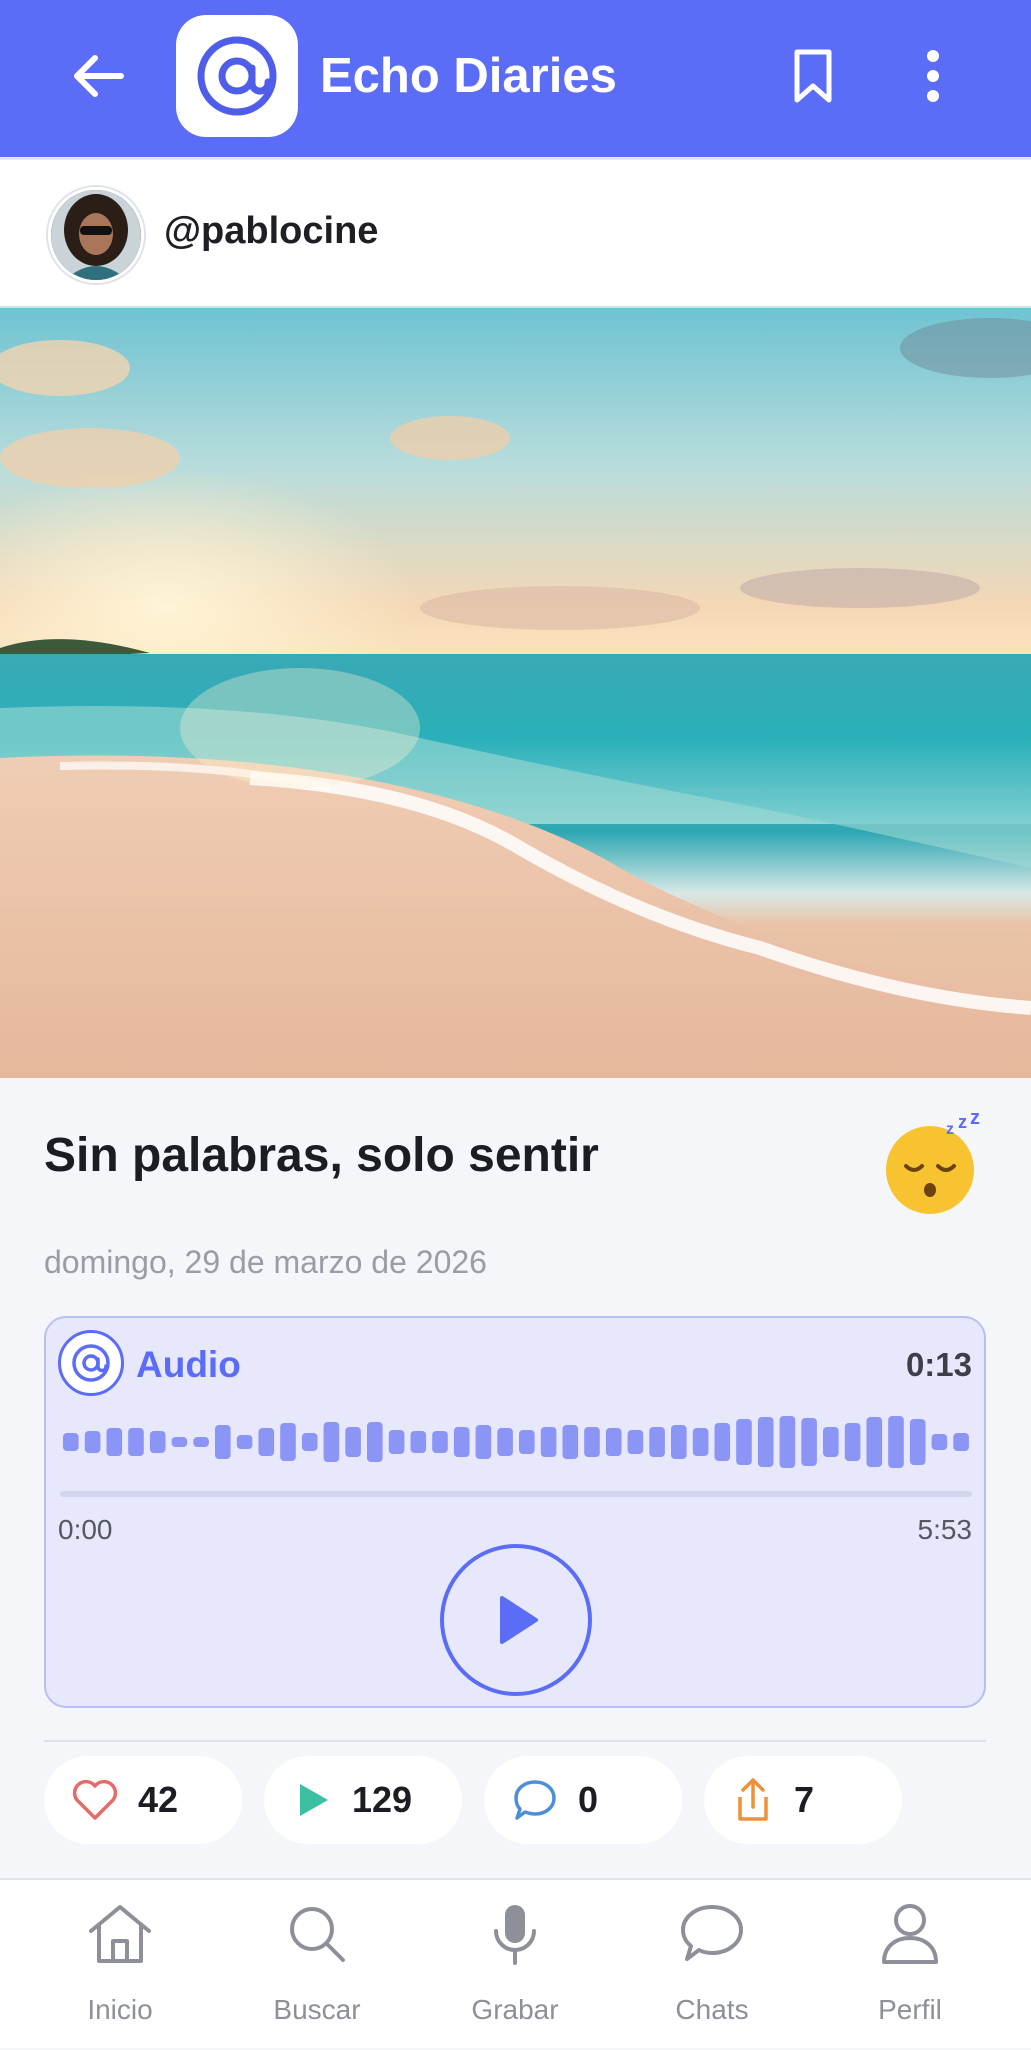 This screenshot has height=2050, width=1031. Describe the element at coordinates (515, 234) in the screenshot. I see `author-row: @pablocine` at that location.